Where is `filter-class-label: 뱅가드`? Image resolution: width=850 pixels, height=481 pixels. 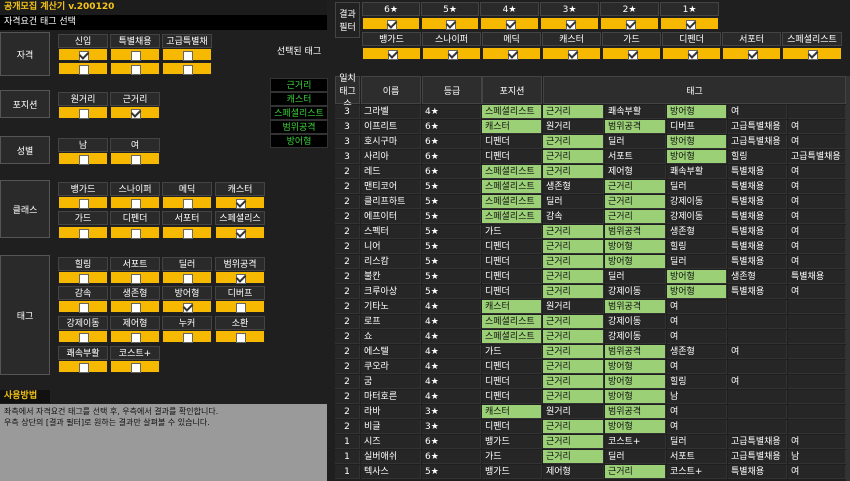 filter-class-label: 뱅가드 is located at coordinates (391, 39).